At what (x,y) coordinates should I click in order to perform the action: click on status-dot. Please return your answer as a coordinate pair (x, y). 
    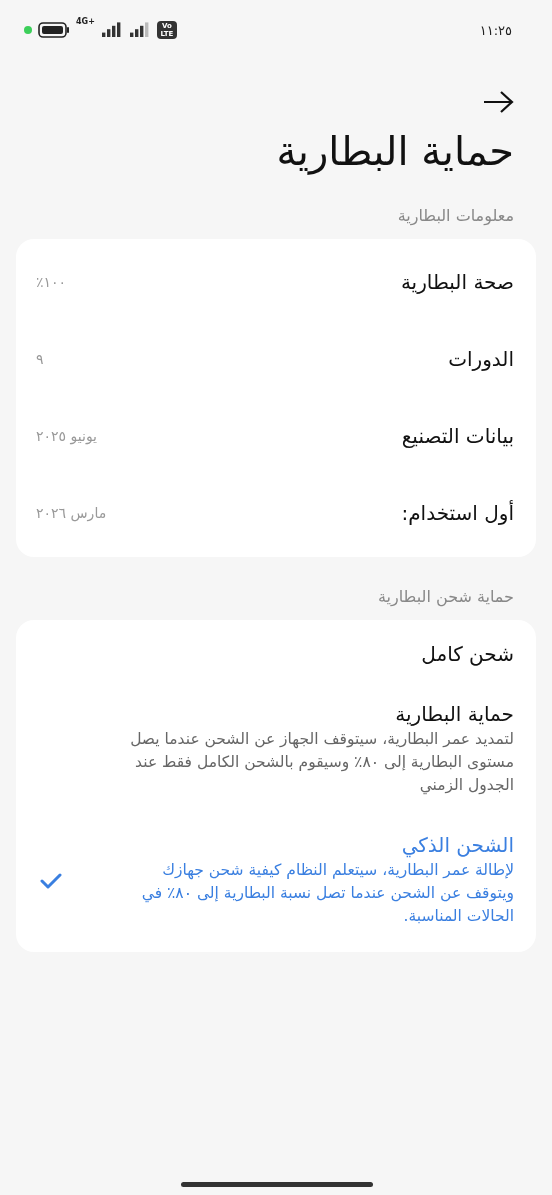
    Looking at the image, I should click on (28, 30).